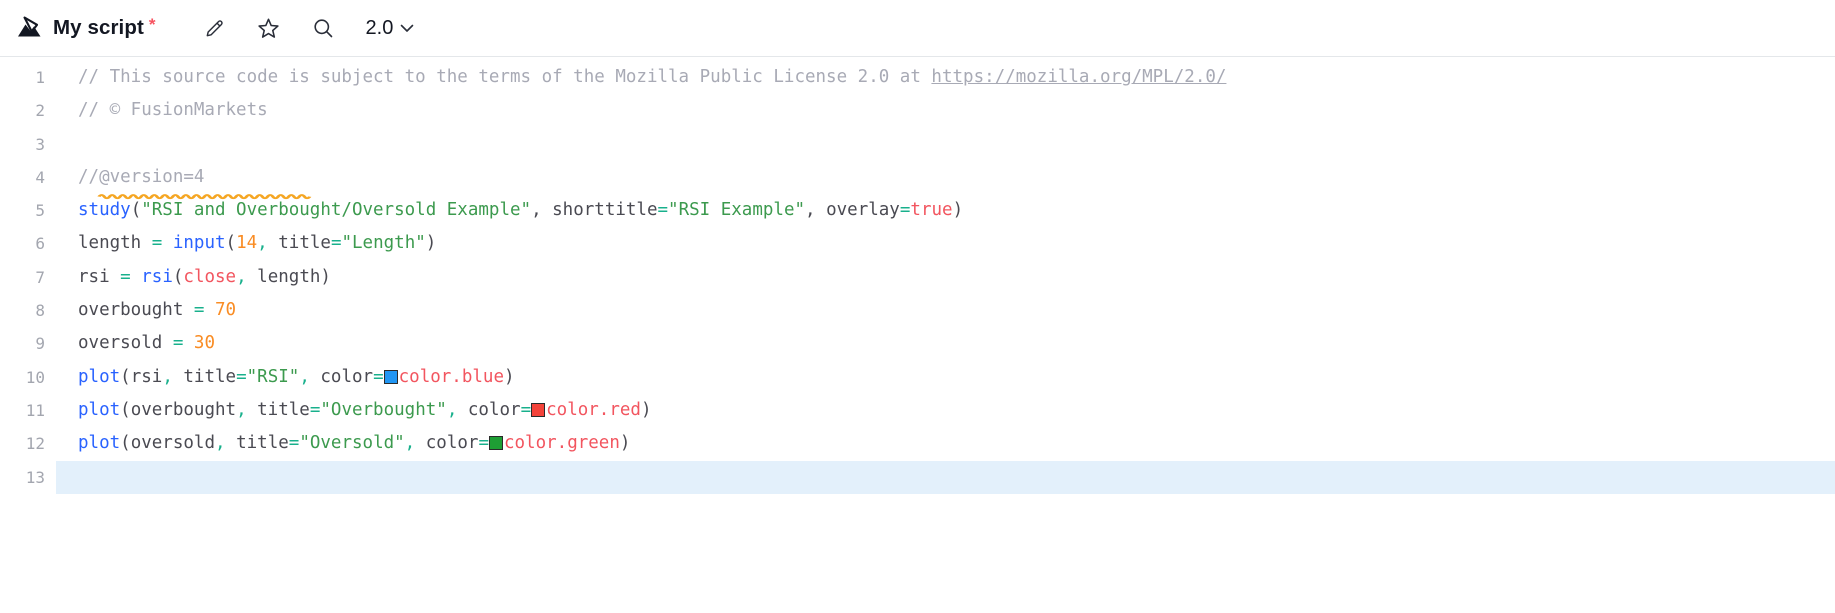  I want to click on code-token: close, so click(210, 276).